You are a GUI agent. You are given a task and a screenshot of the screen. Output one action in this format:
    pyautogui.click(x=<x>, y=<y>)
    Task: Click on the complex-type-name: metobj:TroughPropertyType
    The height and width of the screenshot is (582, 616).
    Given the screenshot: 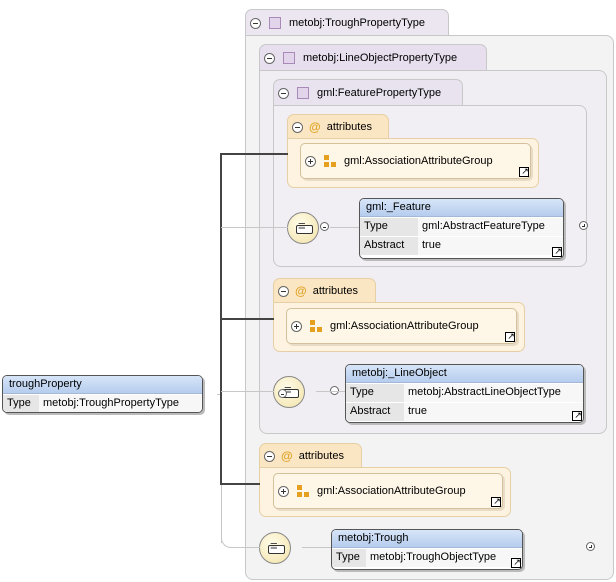 What is the action you would take?
    pyautogui.click(x=357, y=23)
    